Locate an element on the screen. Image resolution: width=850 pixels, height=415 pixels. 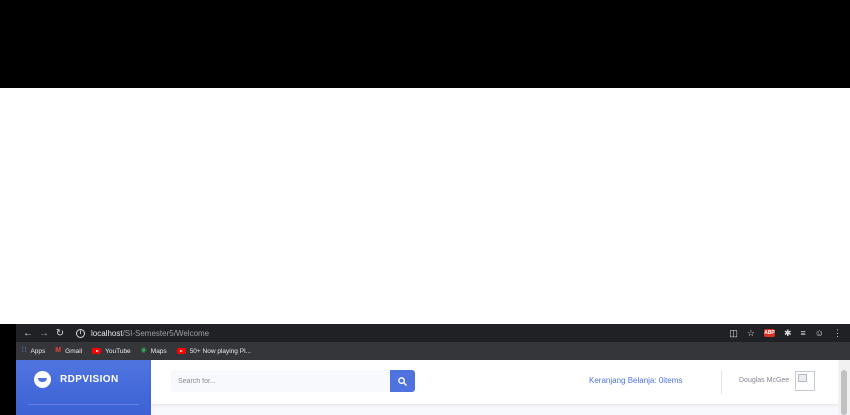
user-name: Douglas McGee is located at coordinates (764, 380).